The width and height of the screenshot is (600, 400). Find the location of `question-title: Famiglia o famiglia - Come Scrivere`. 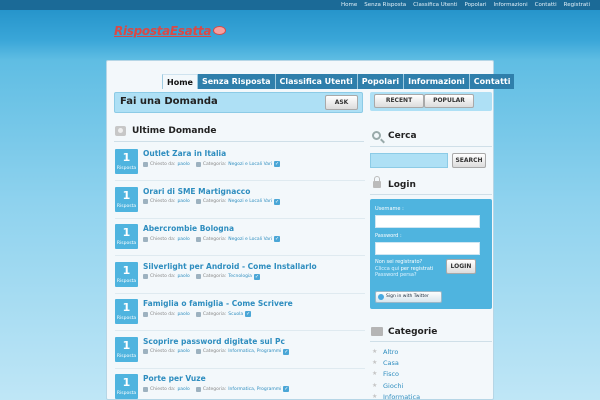

question-title: Famiglia o famiglia - Come Scrivere is located at coordinates (218, 303).